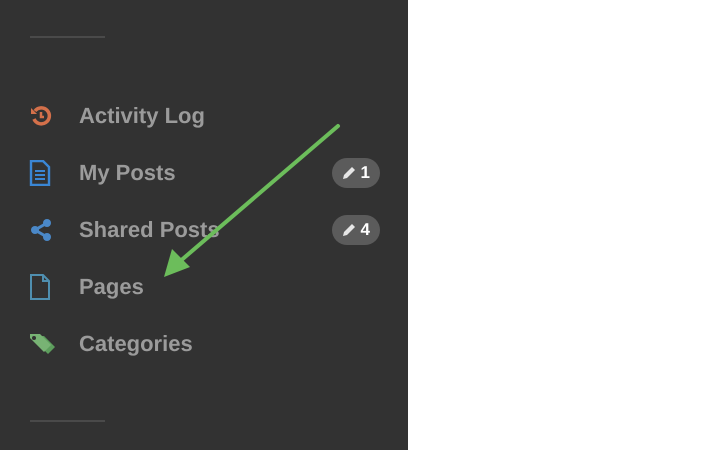  I want to click on draft-count-badge: 1, so click(356, 173).